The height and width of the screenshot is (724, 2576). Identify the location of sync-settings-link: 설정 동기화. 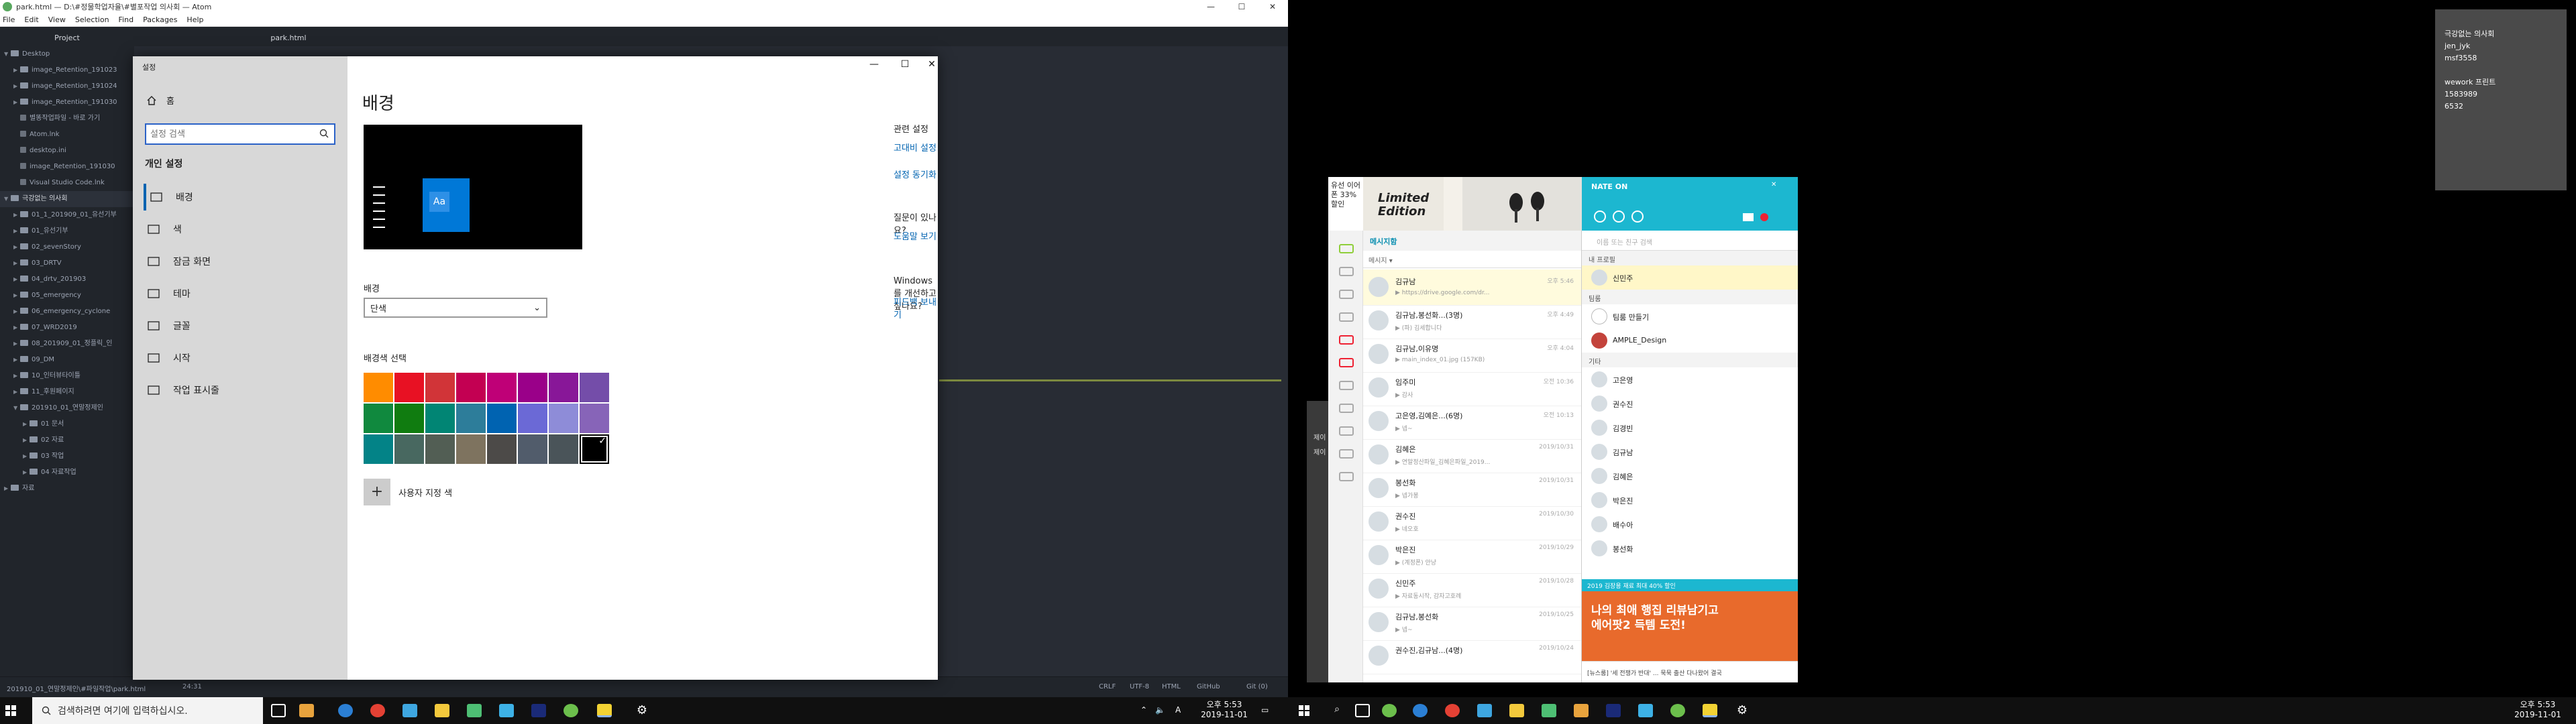
(915, 174).